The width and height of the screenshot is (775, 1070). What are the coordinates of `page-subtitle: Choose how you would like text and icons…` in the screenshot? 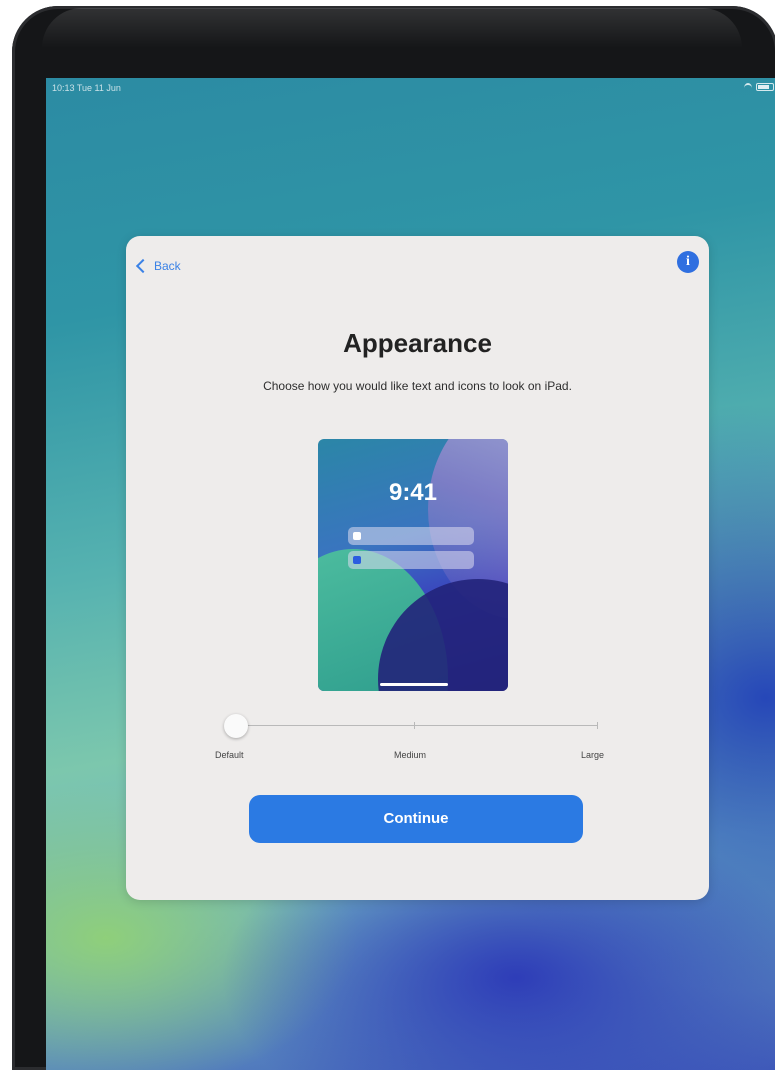 It's located at (417, 386).